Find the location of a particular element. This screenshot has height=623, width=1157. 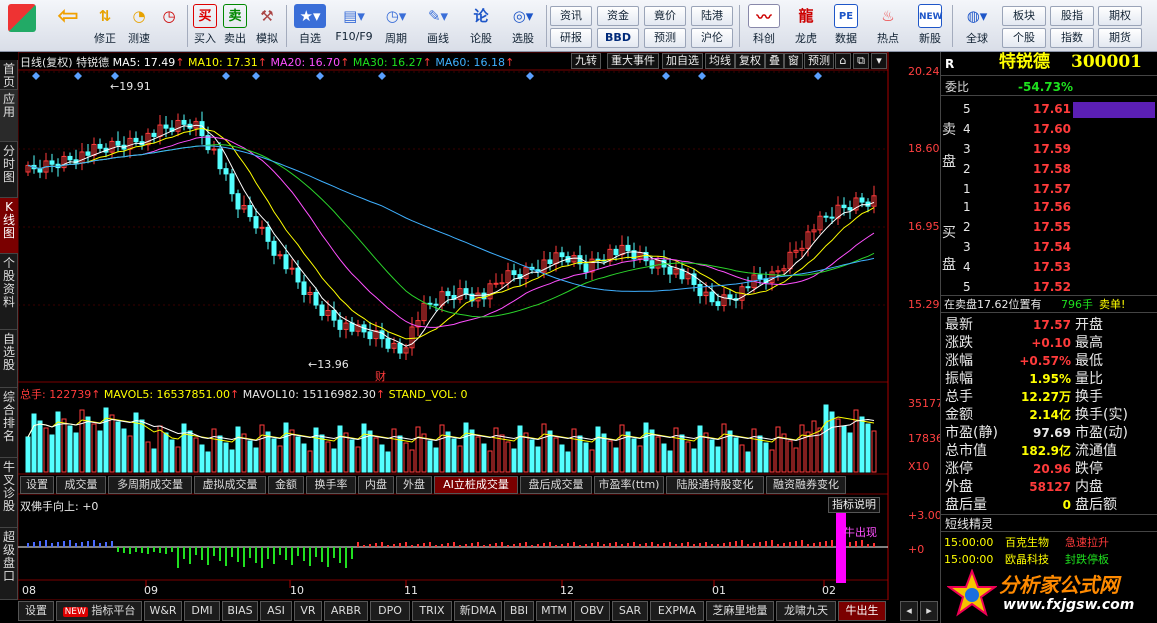

left-tab-ranking: 综合排名 is located at coordinates (9, 423).